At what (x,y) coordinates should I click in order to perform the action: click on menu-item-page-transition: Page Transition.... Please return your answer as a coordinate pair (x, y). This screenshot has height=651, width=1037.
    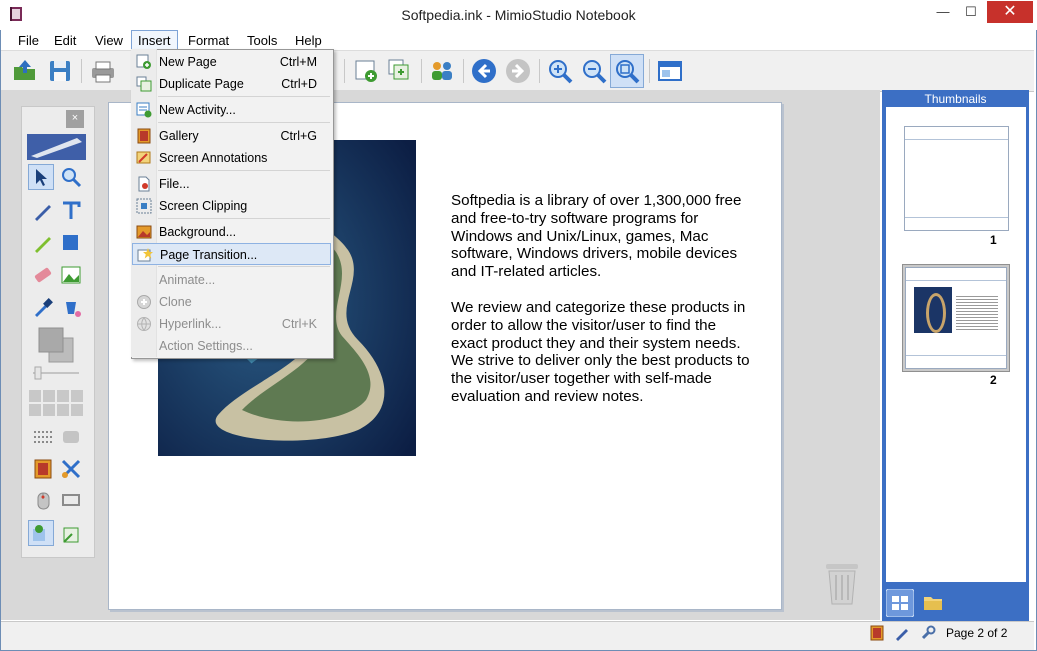
    Looking at the image, I should click on (231, 254).